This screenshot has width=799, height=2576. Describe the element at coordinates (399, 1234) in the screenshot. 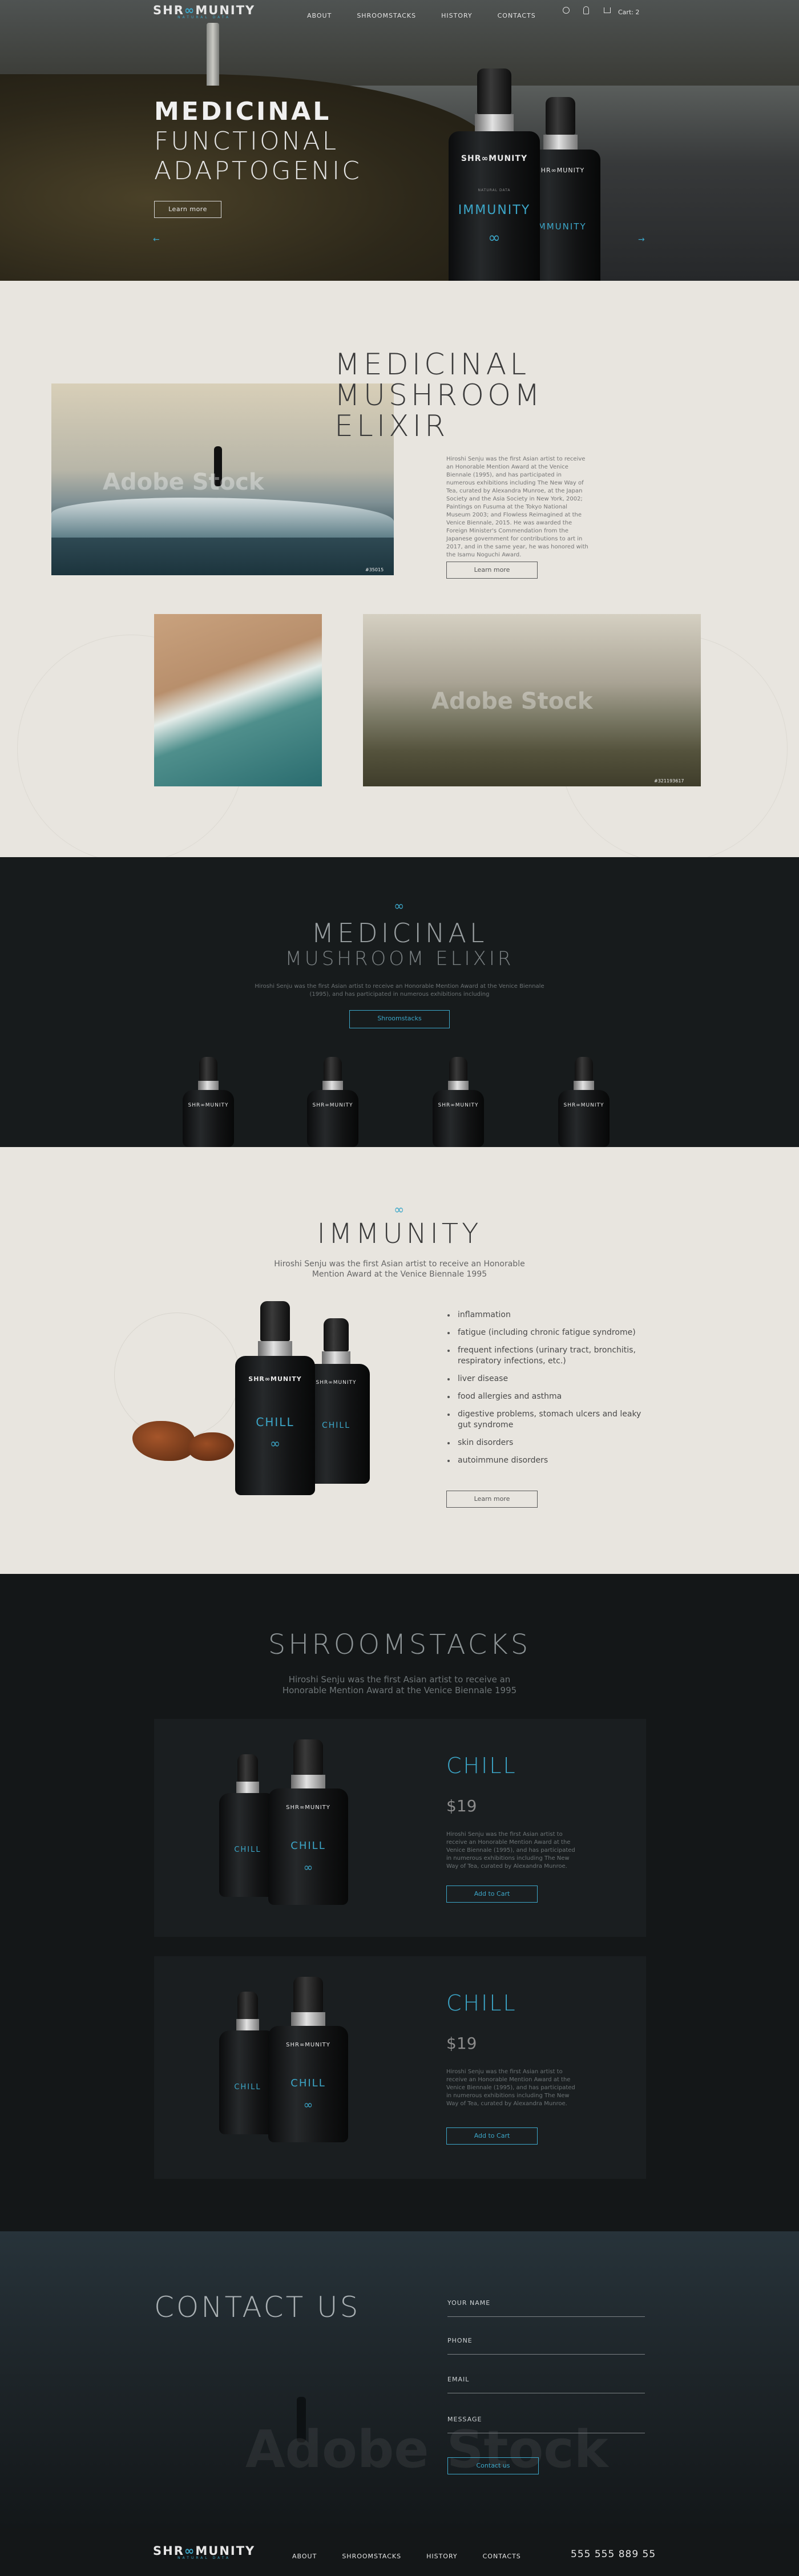

I see `immunity-title: IMMUNITY` at that location.